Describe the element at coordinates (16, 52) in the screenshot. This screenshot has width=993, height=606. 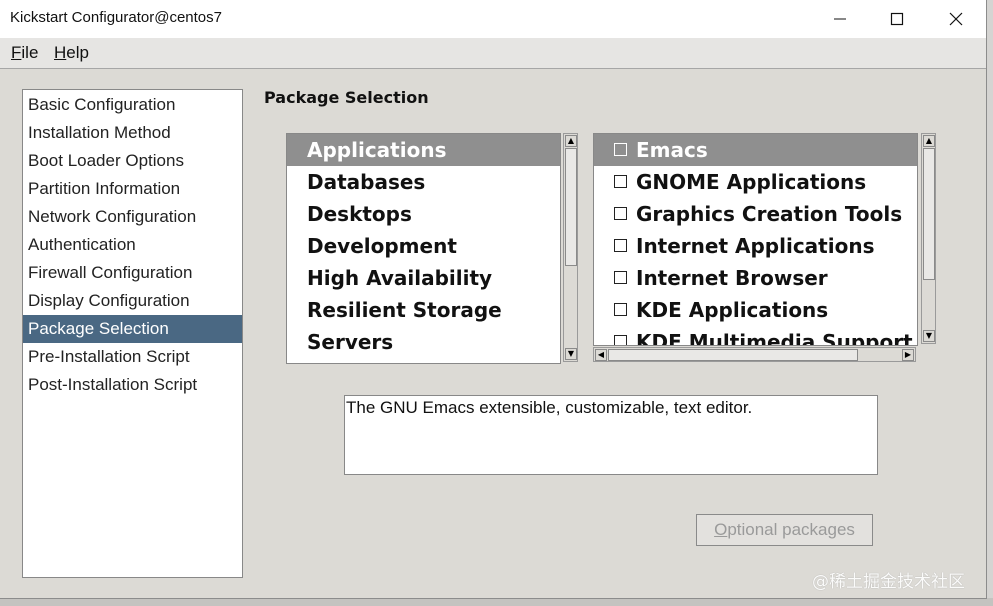
I see `menu-file-mnemonic: F` at that location.